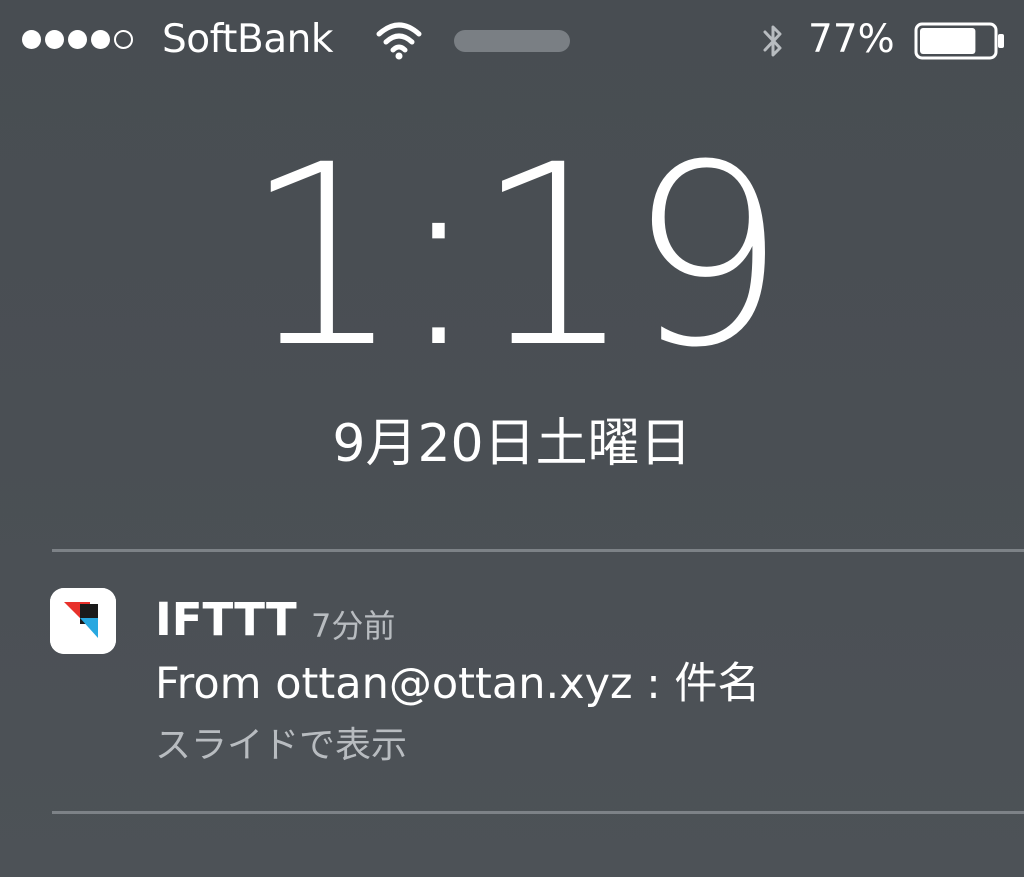  Describe the element at coordinates (353, 626) in the screenshot. I see `notification-time: 7分前` at that location.